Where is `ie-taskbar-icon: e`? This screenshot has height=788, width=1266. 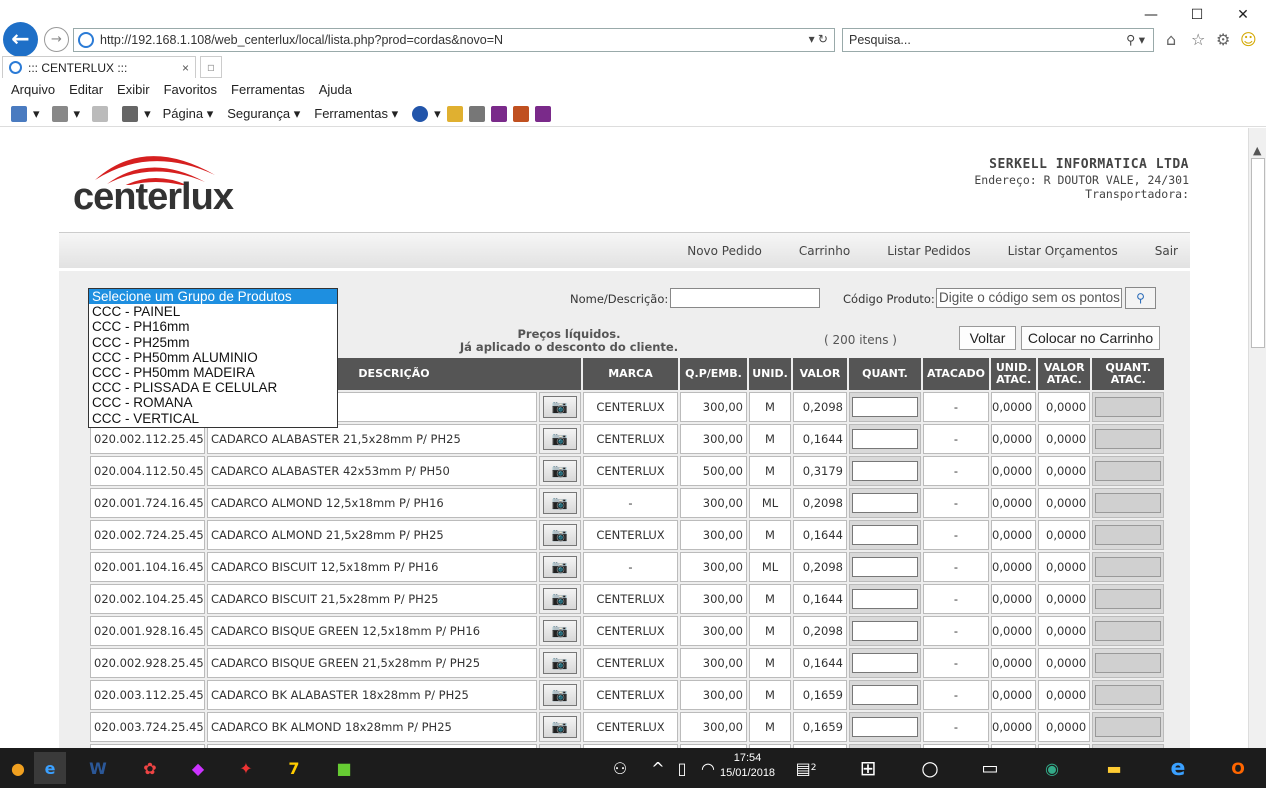
ie-taskbar-icon: e is located at coordinates (50, 768).